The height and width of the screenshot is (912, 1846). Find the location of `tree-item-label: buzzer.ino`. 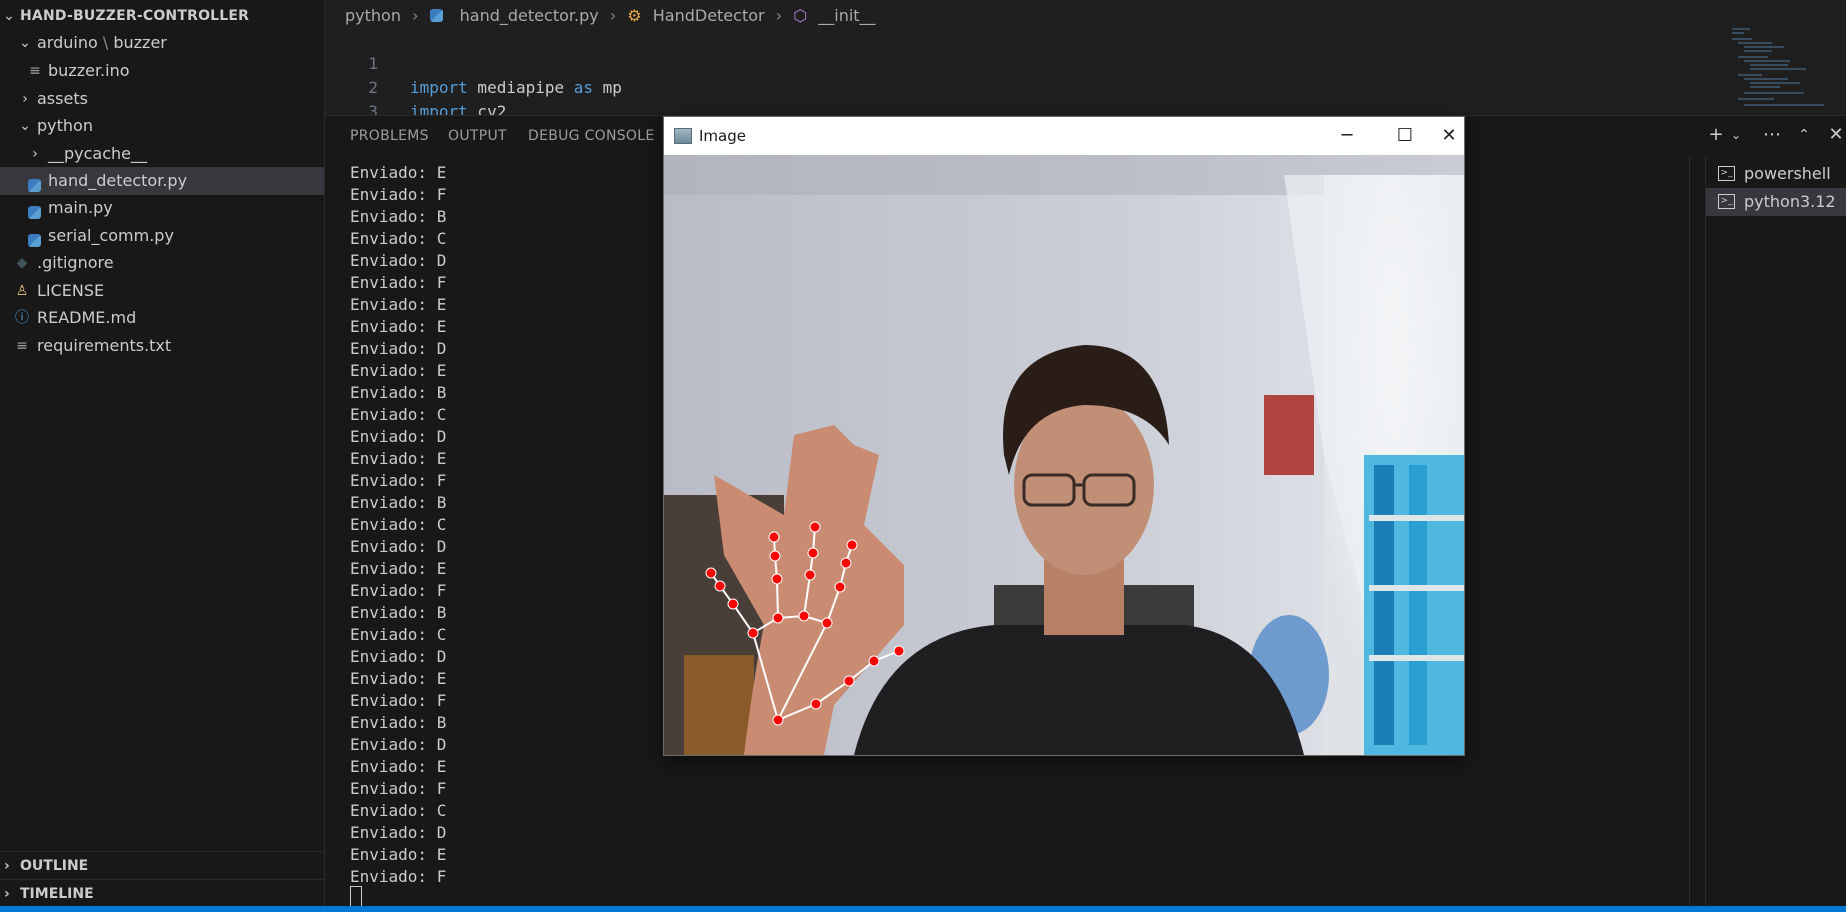

tree-item-label: buzzer.ino is located at coordinates (89, 70).